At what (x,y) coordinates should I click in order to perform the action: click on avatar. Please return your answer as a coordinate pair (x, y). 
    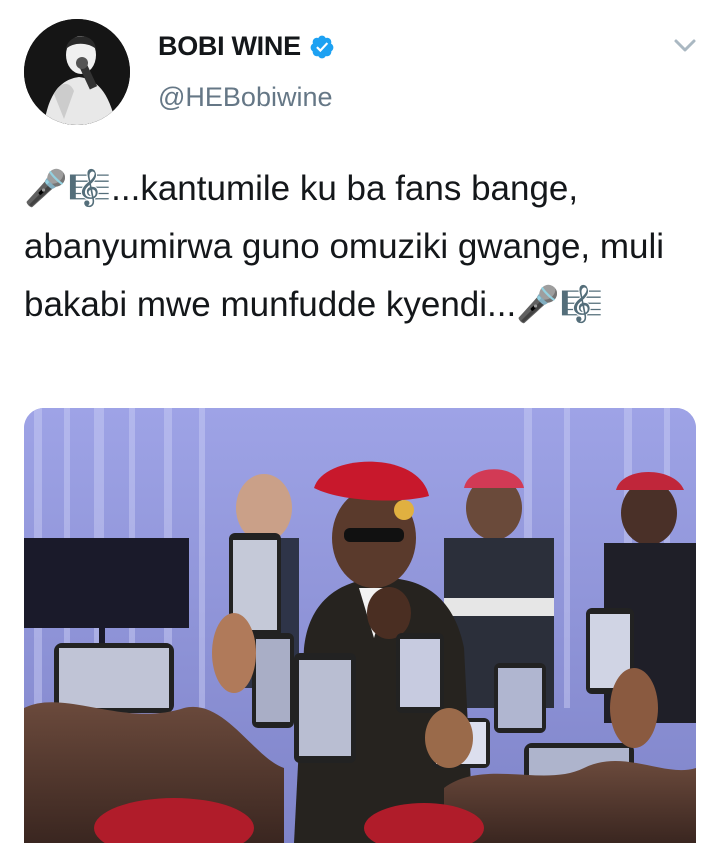
    Looking at the image, I should click on (77, 72).